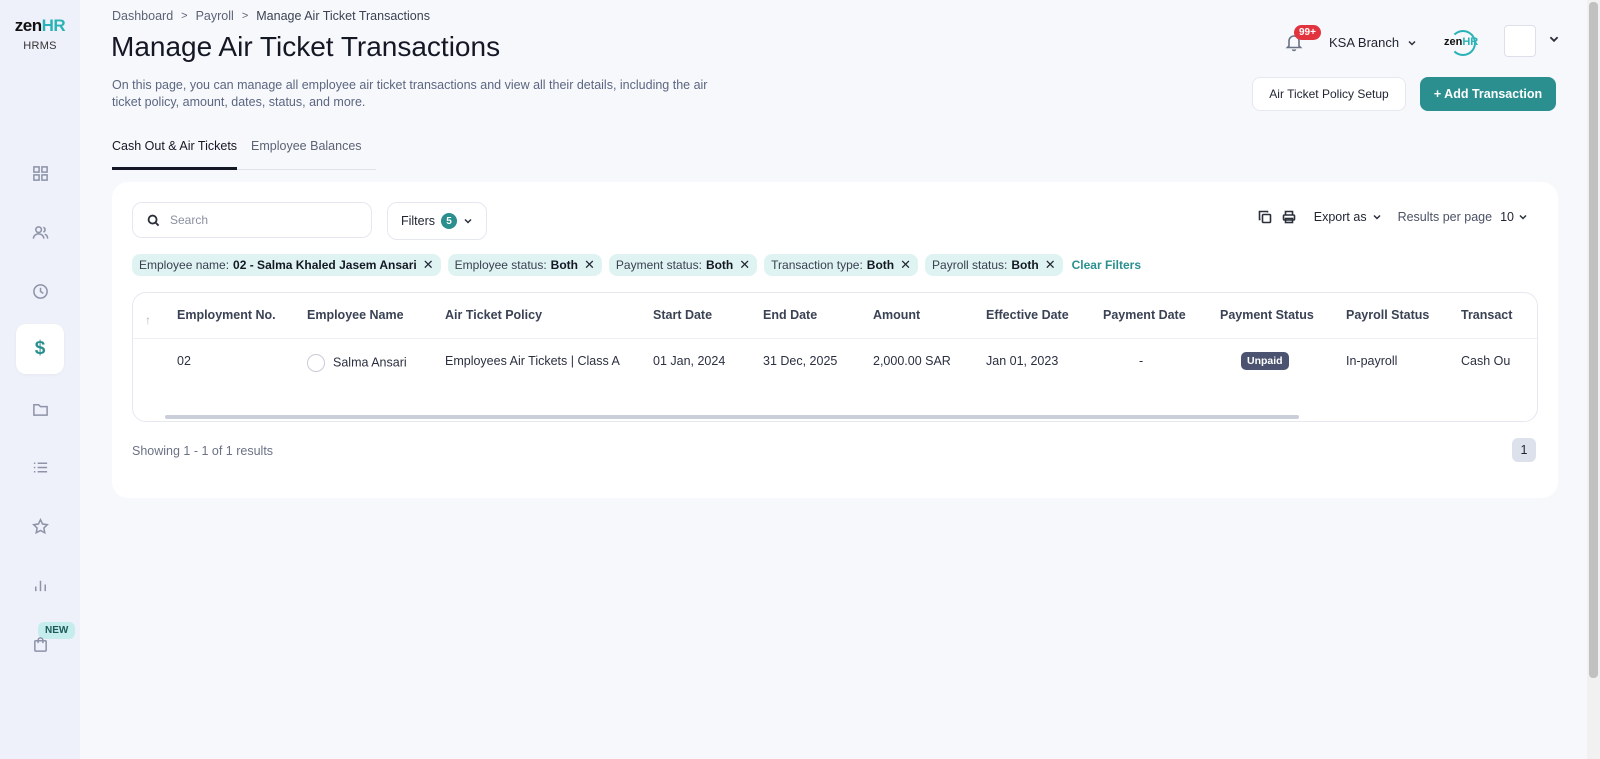 The height and width of the screenshot is (759, 1600). I want to click on mini-logo-text-hr: HR, so click(1470, 42).